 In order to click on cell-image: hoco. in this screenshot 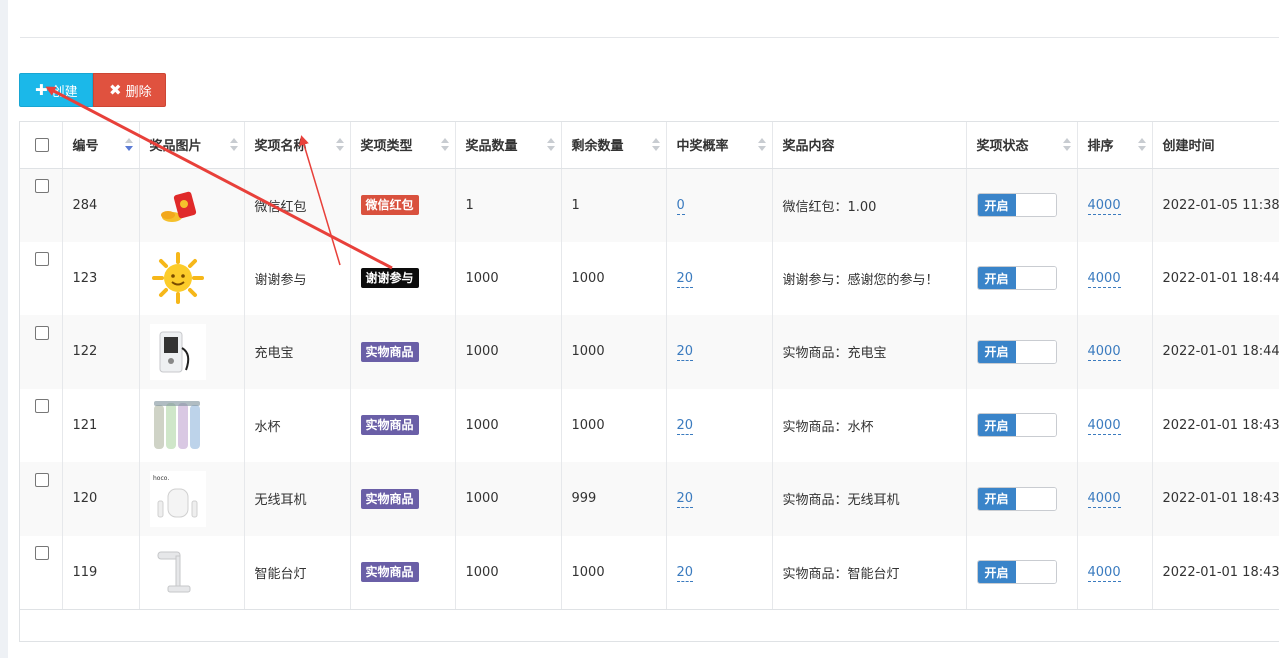, I will do `click(192, 499)`.